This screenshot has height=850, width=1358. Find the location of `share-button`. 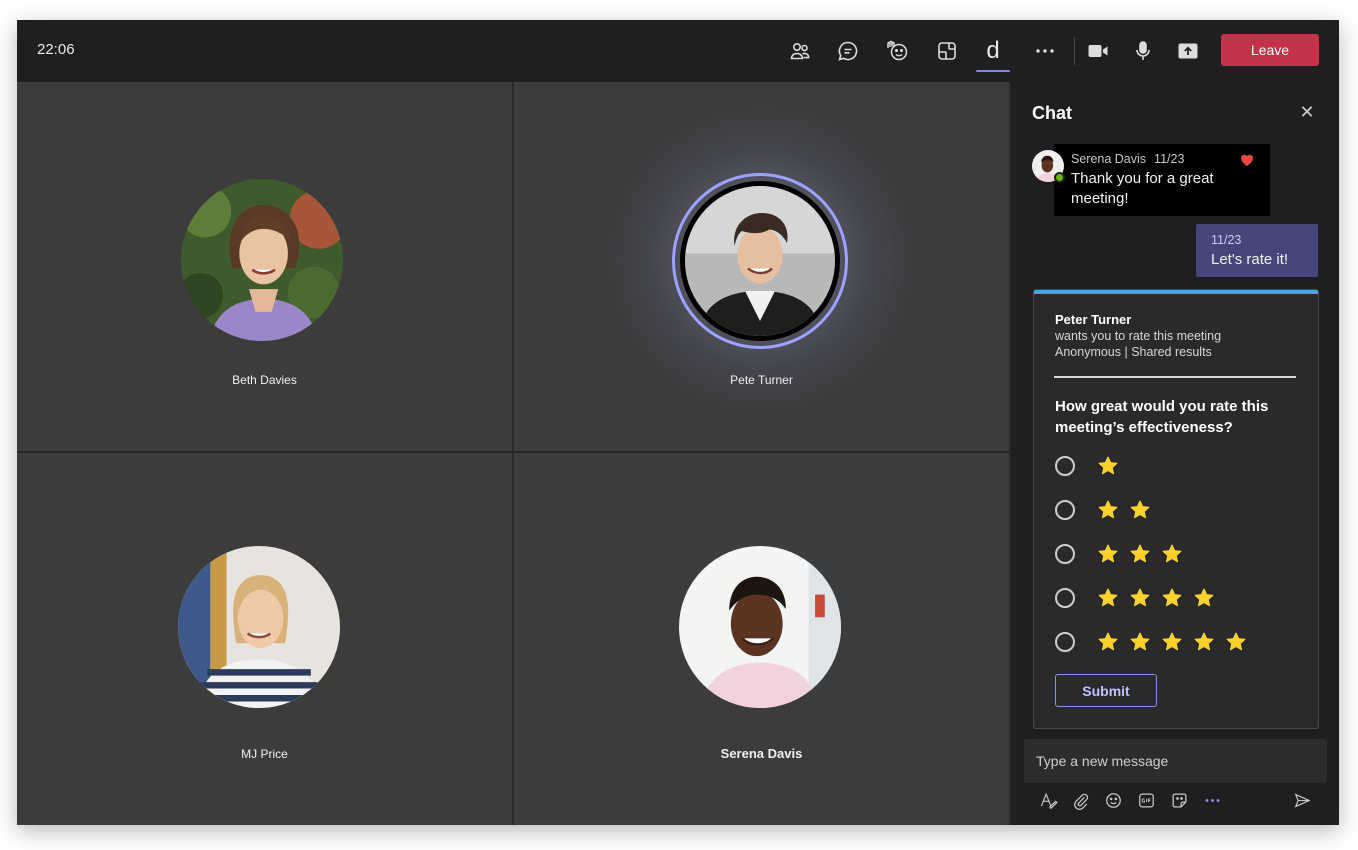

share-button is located at coordinates (1188, 51).